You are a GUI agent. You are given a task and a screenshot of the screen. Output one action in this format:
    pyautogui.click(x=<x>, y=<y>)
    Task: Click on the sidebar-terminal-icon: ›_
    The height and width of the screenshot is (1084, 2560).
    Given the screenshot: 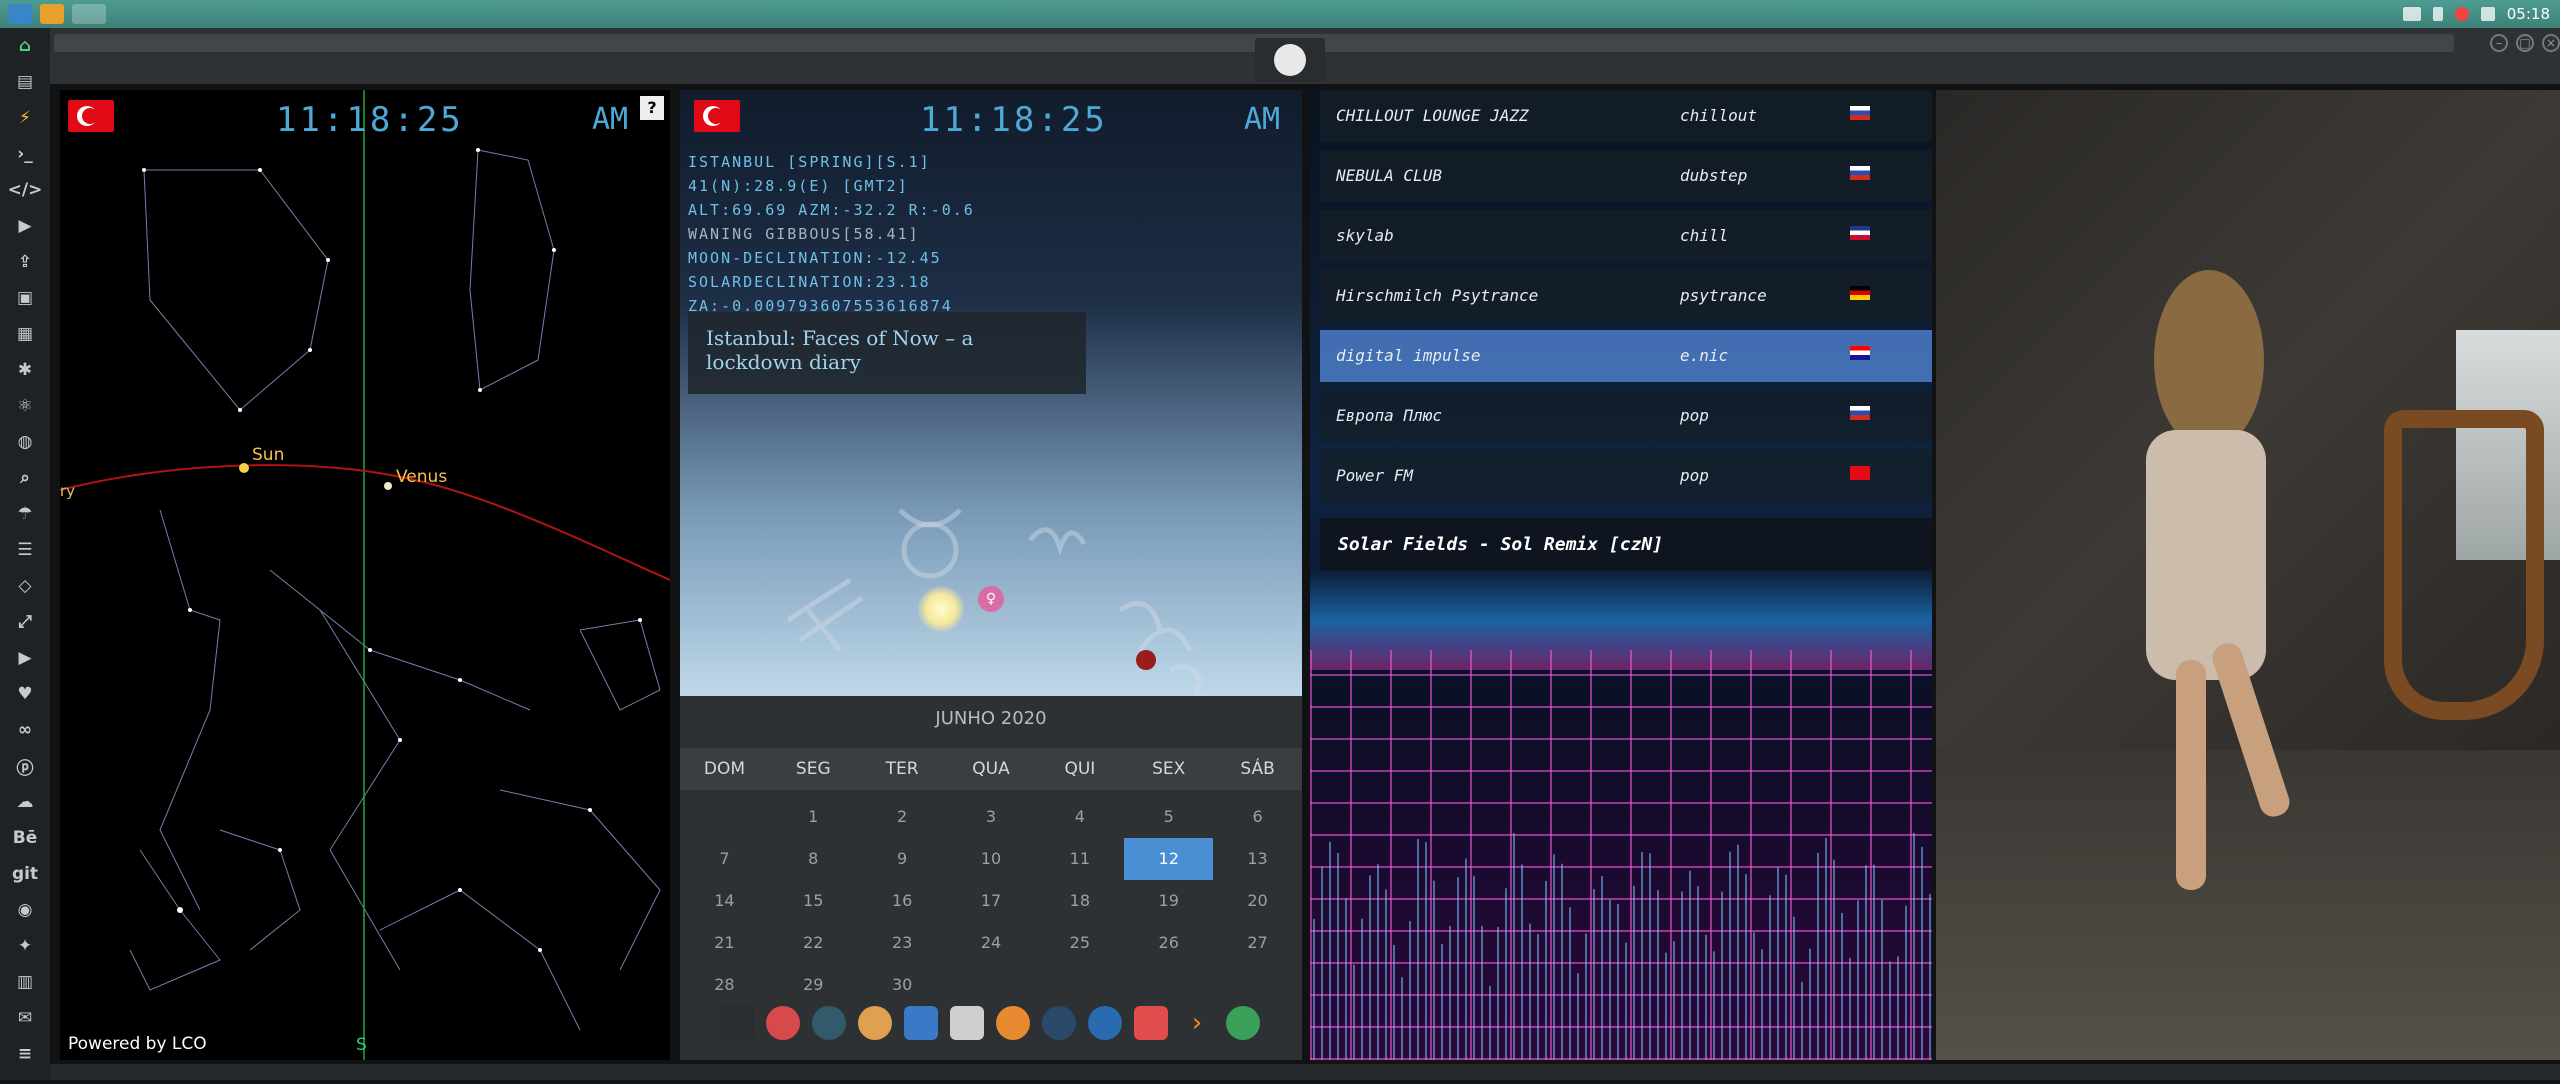 What is the action you would take?
    pyautogui.click(x=25, y=154)
    